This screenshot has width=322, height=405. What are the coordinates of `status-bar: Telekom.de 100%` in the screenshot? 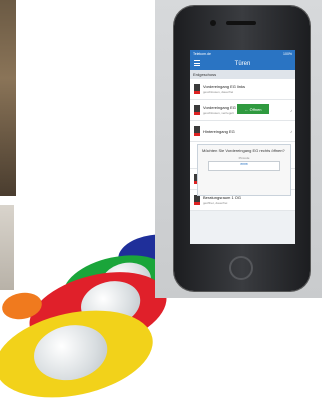 It's located at (242, 53).